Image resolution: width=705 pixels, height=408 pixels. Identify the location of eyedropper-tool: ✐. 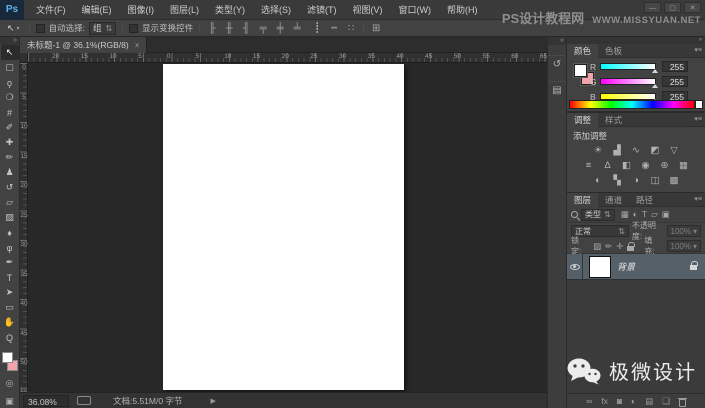
(10, 127).